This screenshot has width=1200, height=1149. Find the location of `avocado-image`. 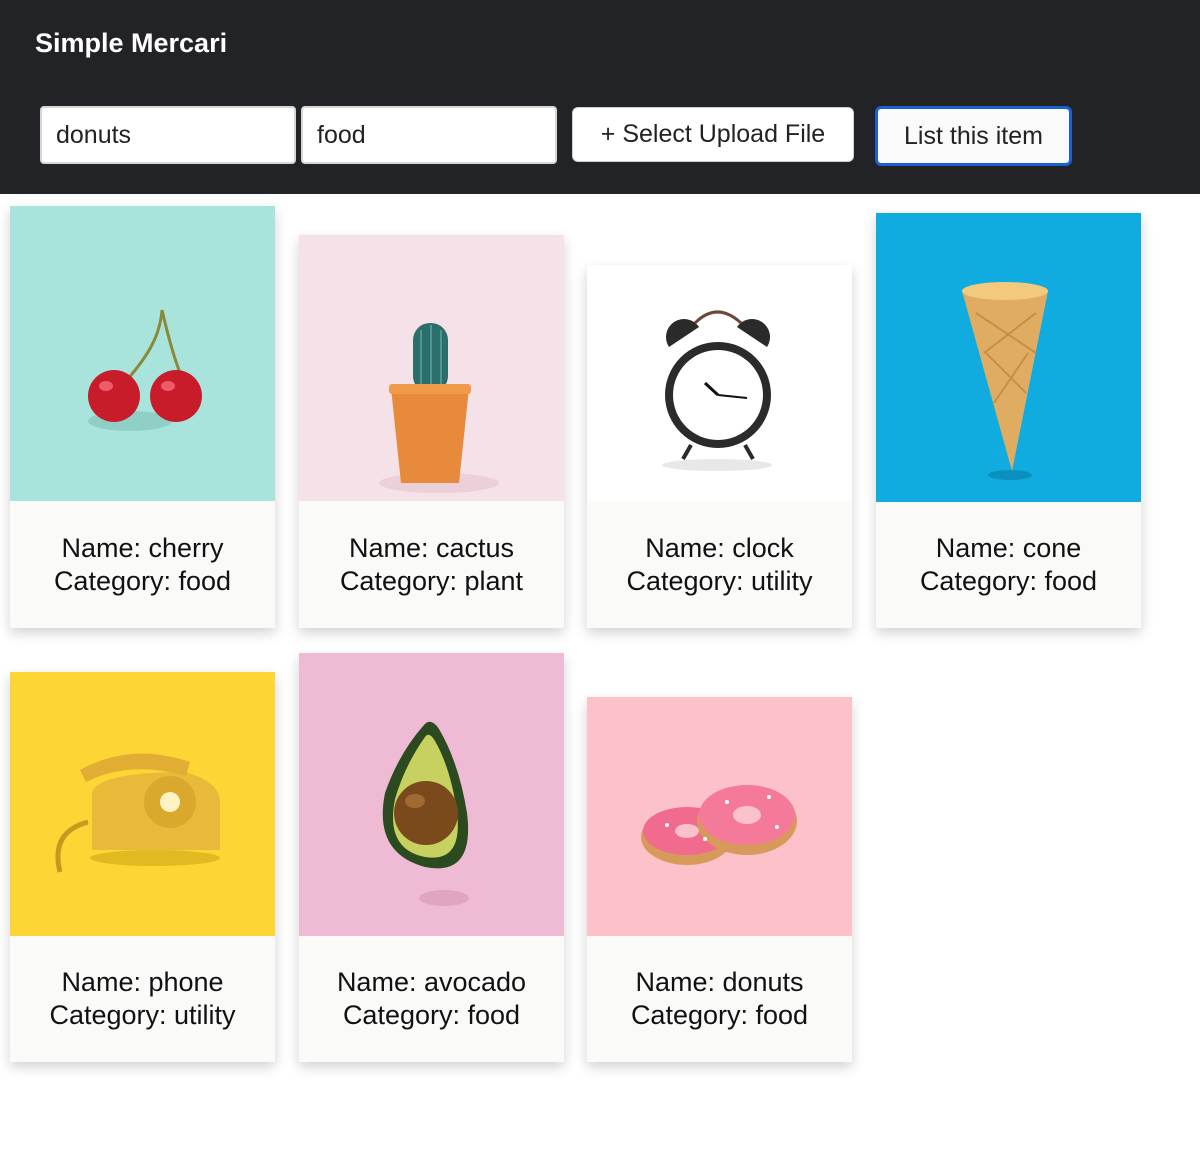

avocado-image is located at coordinates (431, 794).